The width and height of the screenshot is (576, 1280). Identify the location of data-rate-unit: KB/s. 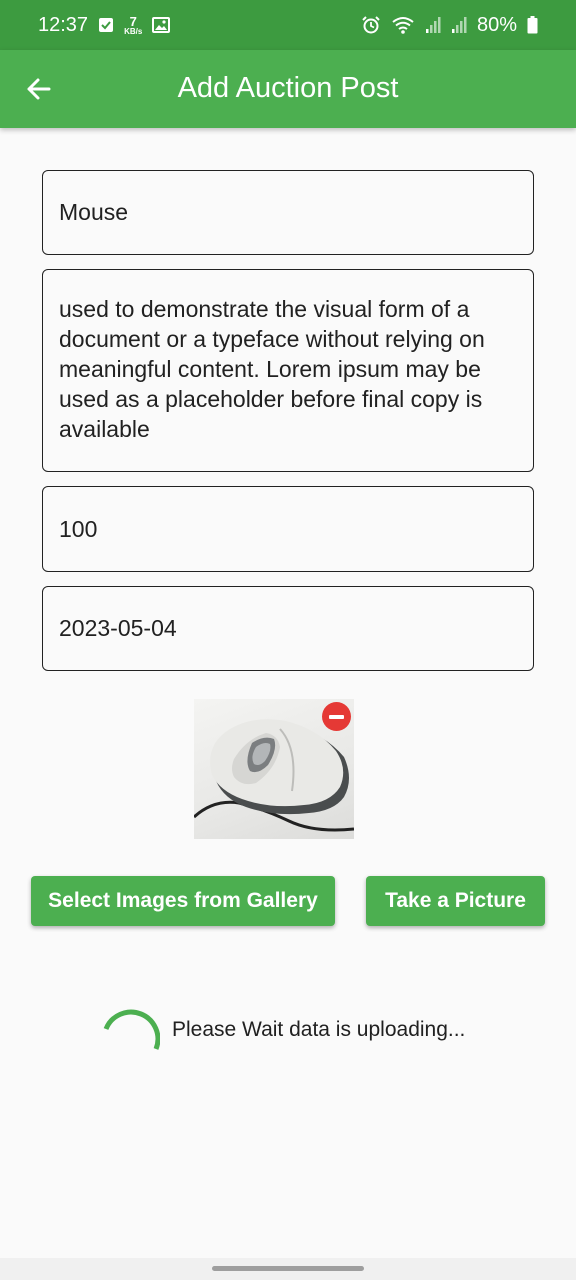
(133, 31).